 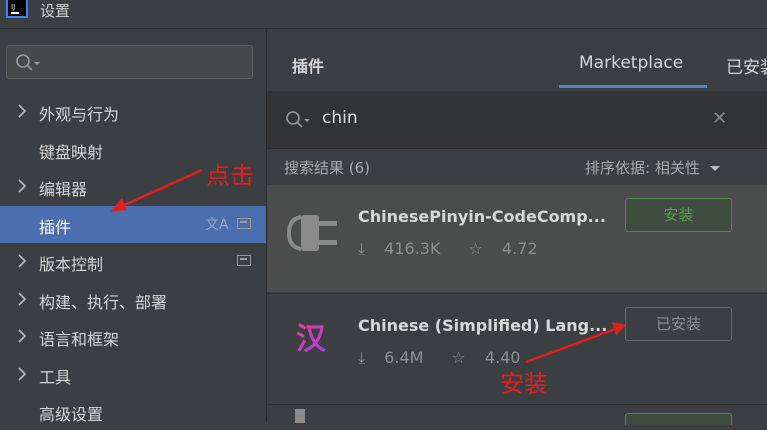 What do you see at coordinates (160, 189) in the screenshot?
I see `annotation-arrow-click` at bounding box center [160, 189].